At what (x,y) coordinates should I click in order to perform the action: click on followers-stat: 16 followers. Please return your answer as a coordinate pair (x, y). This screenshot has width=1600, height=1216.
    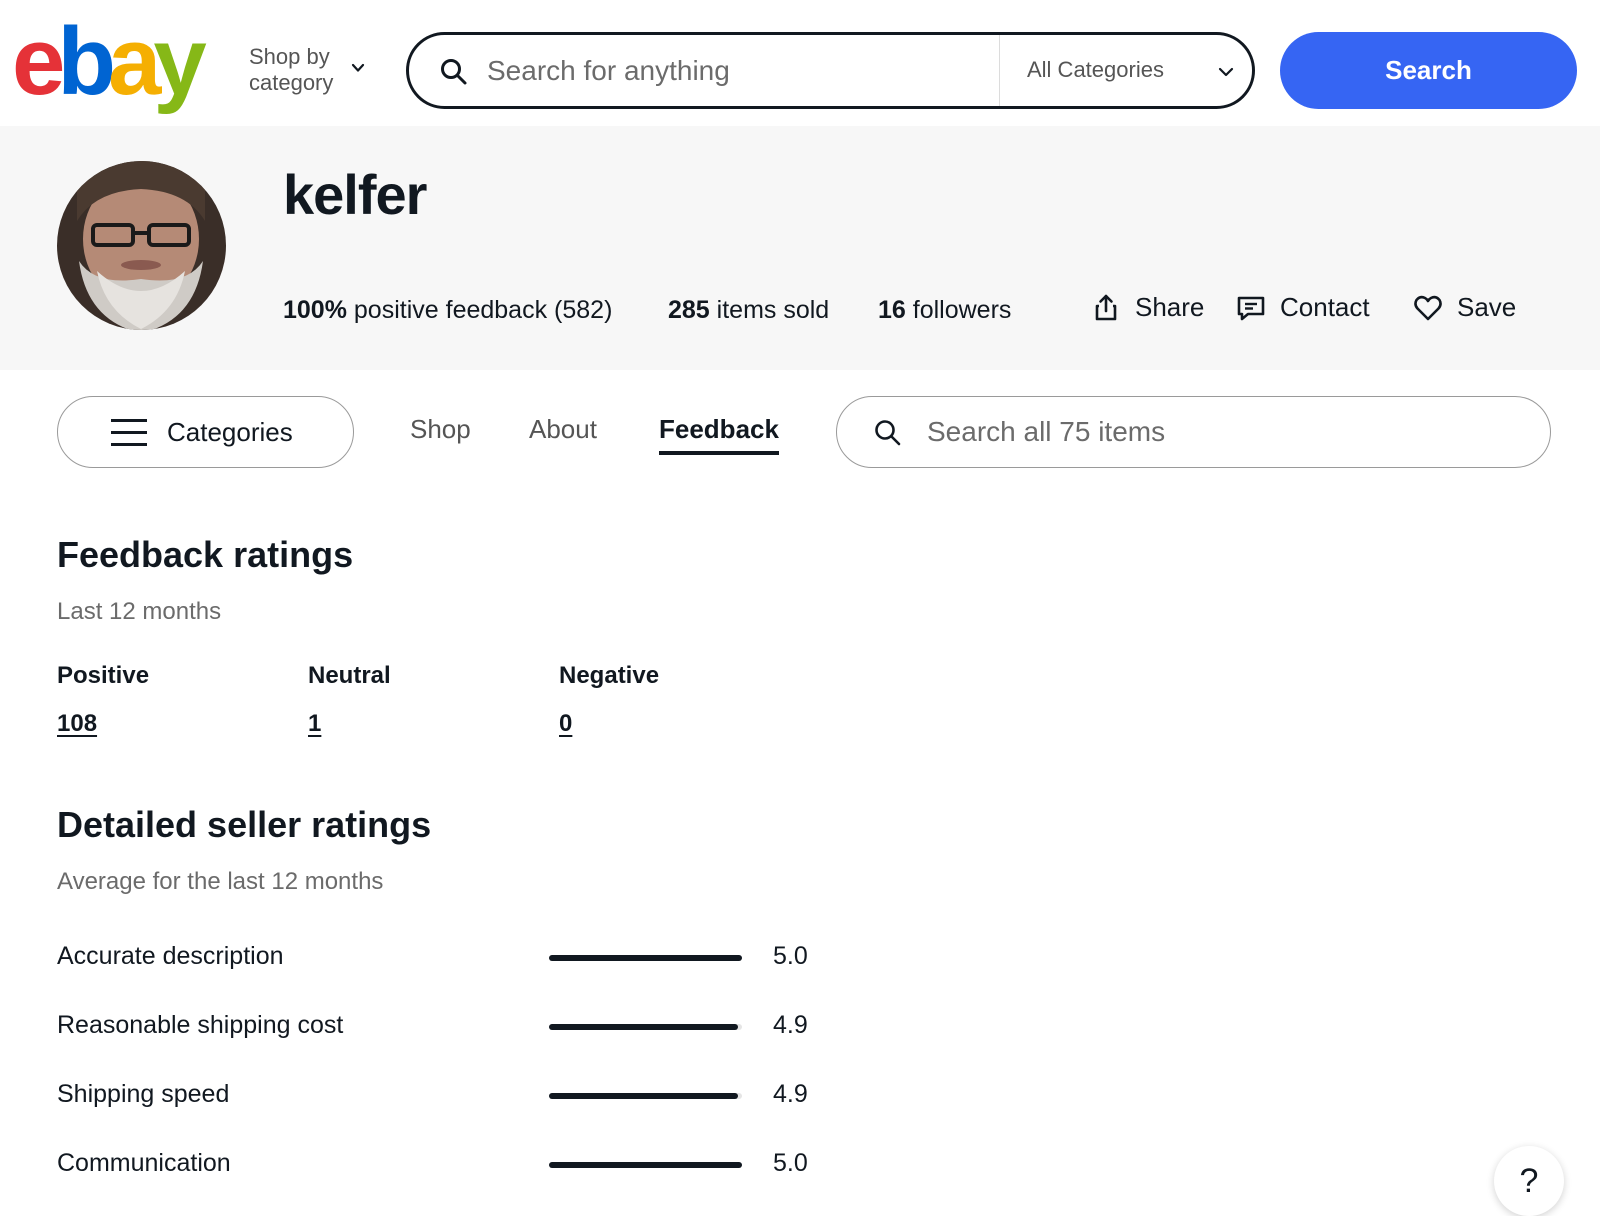
    Looking at the image, I should click on (944, 310).